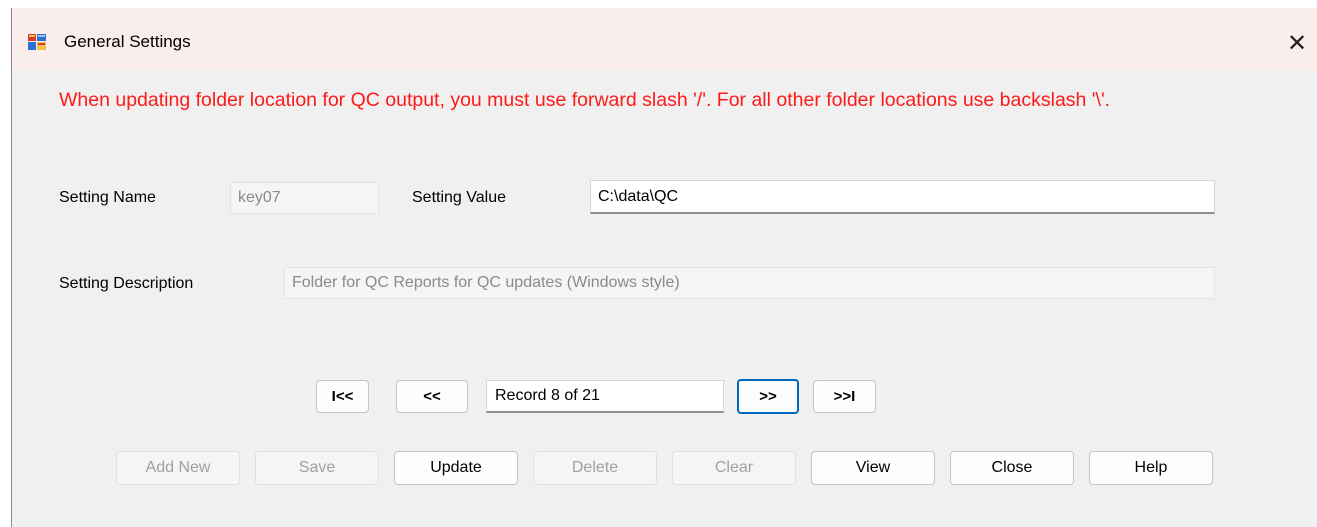  What do you see at coordinates (1151, 468) in the screenshot?
I see `help-button: Help` at bounding box center [1151, 468].